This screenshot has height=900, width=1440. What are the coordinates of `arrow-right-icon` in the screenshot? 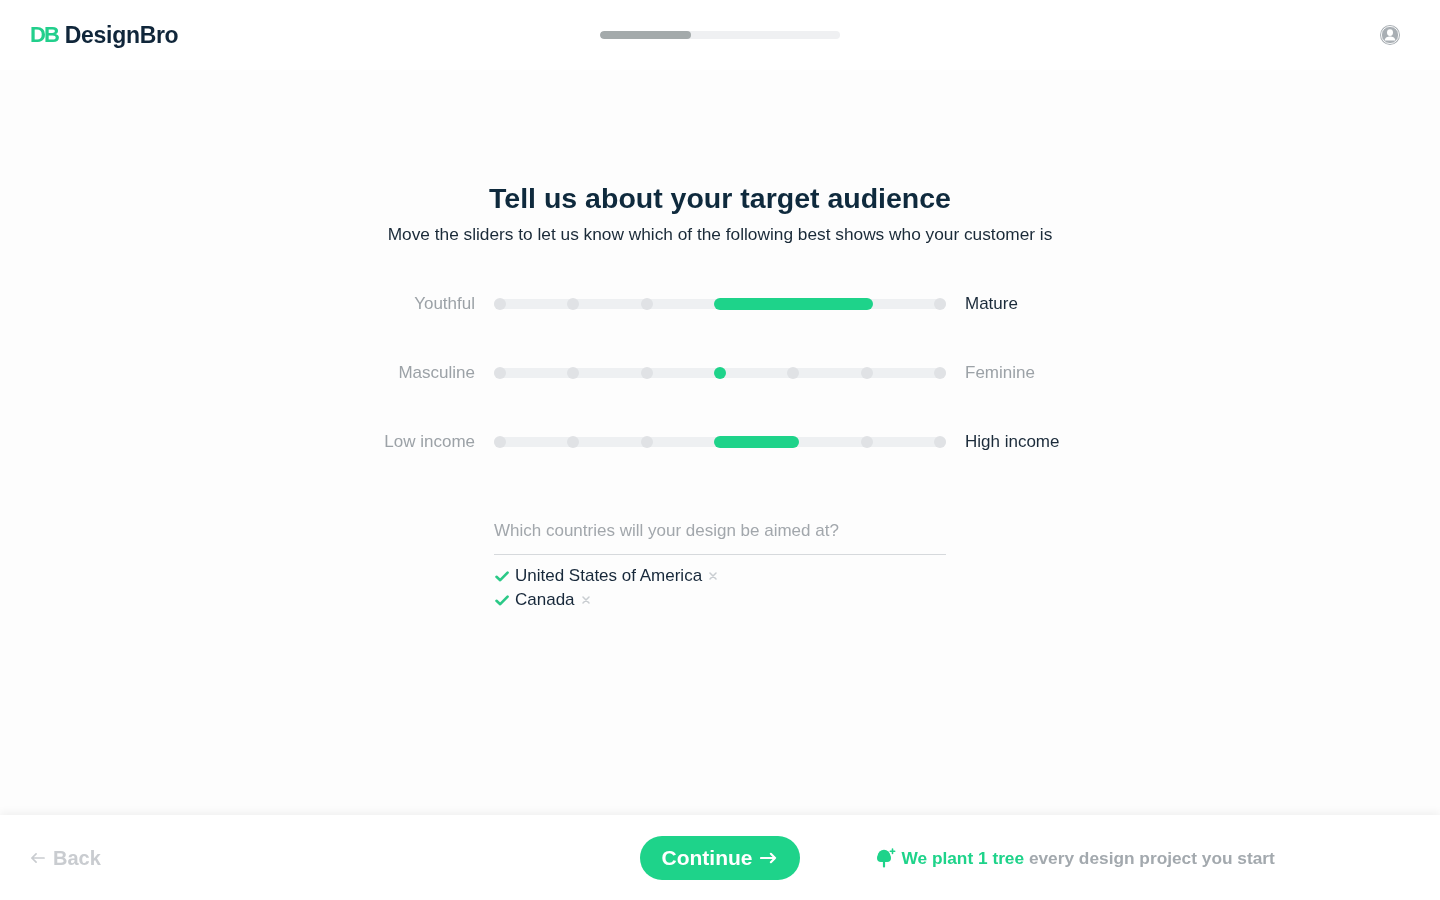 It's located at (769, 857).